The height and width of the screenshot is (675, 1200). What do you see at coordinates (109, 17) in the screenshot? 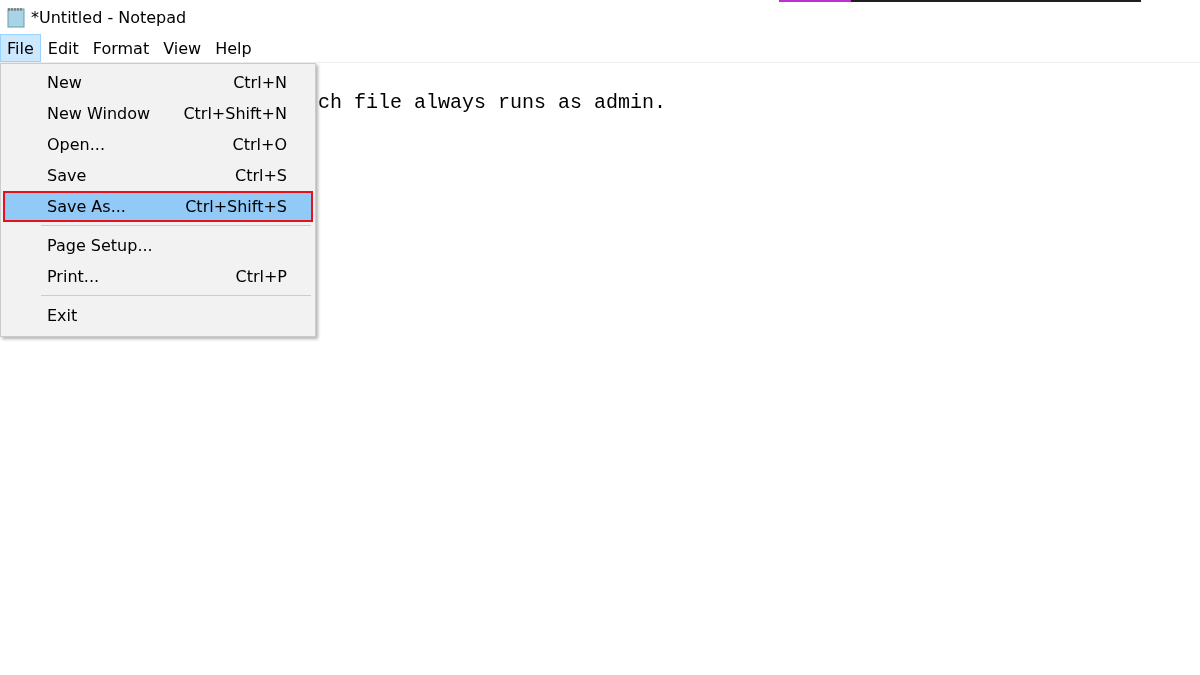
I see `window-title: *Untitled - Notepad` at bounding box center [109, 17].